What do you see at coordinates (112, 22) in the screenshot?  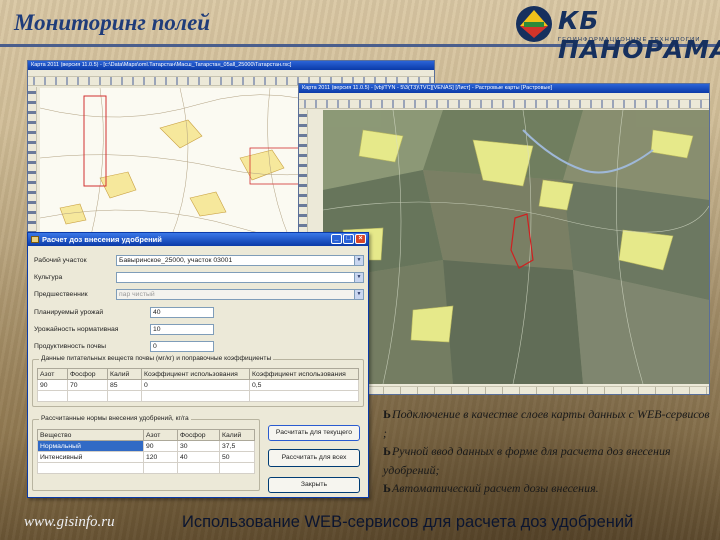 I see `page-title: Мониторинг полей` at bounding box center [112, 22].